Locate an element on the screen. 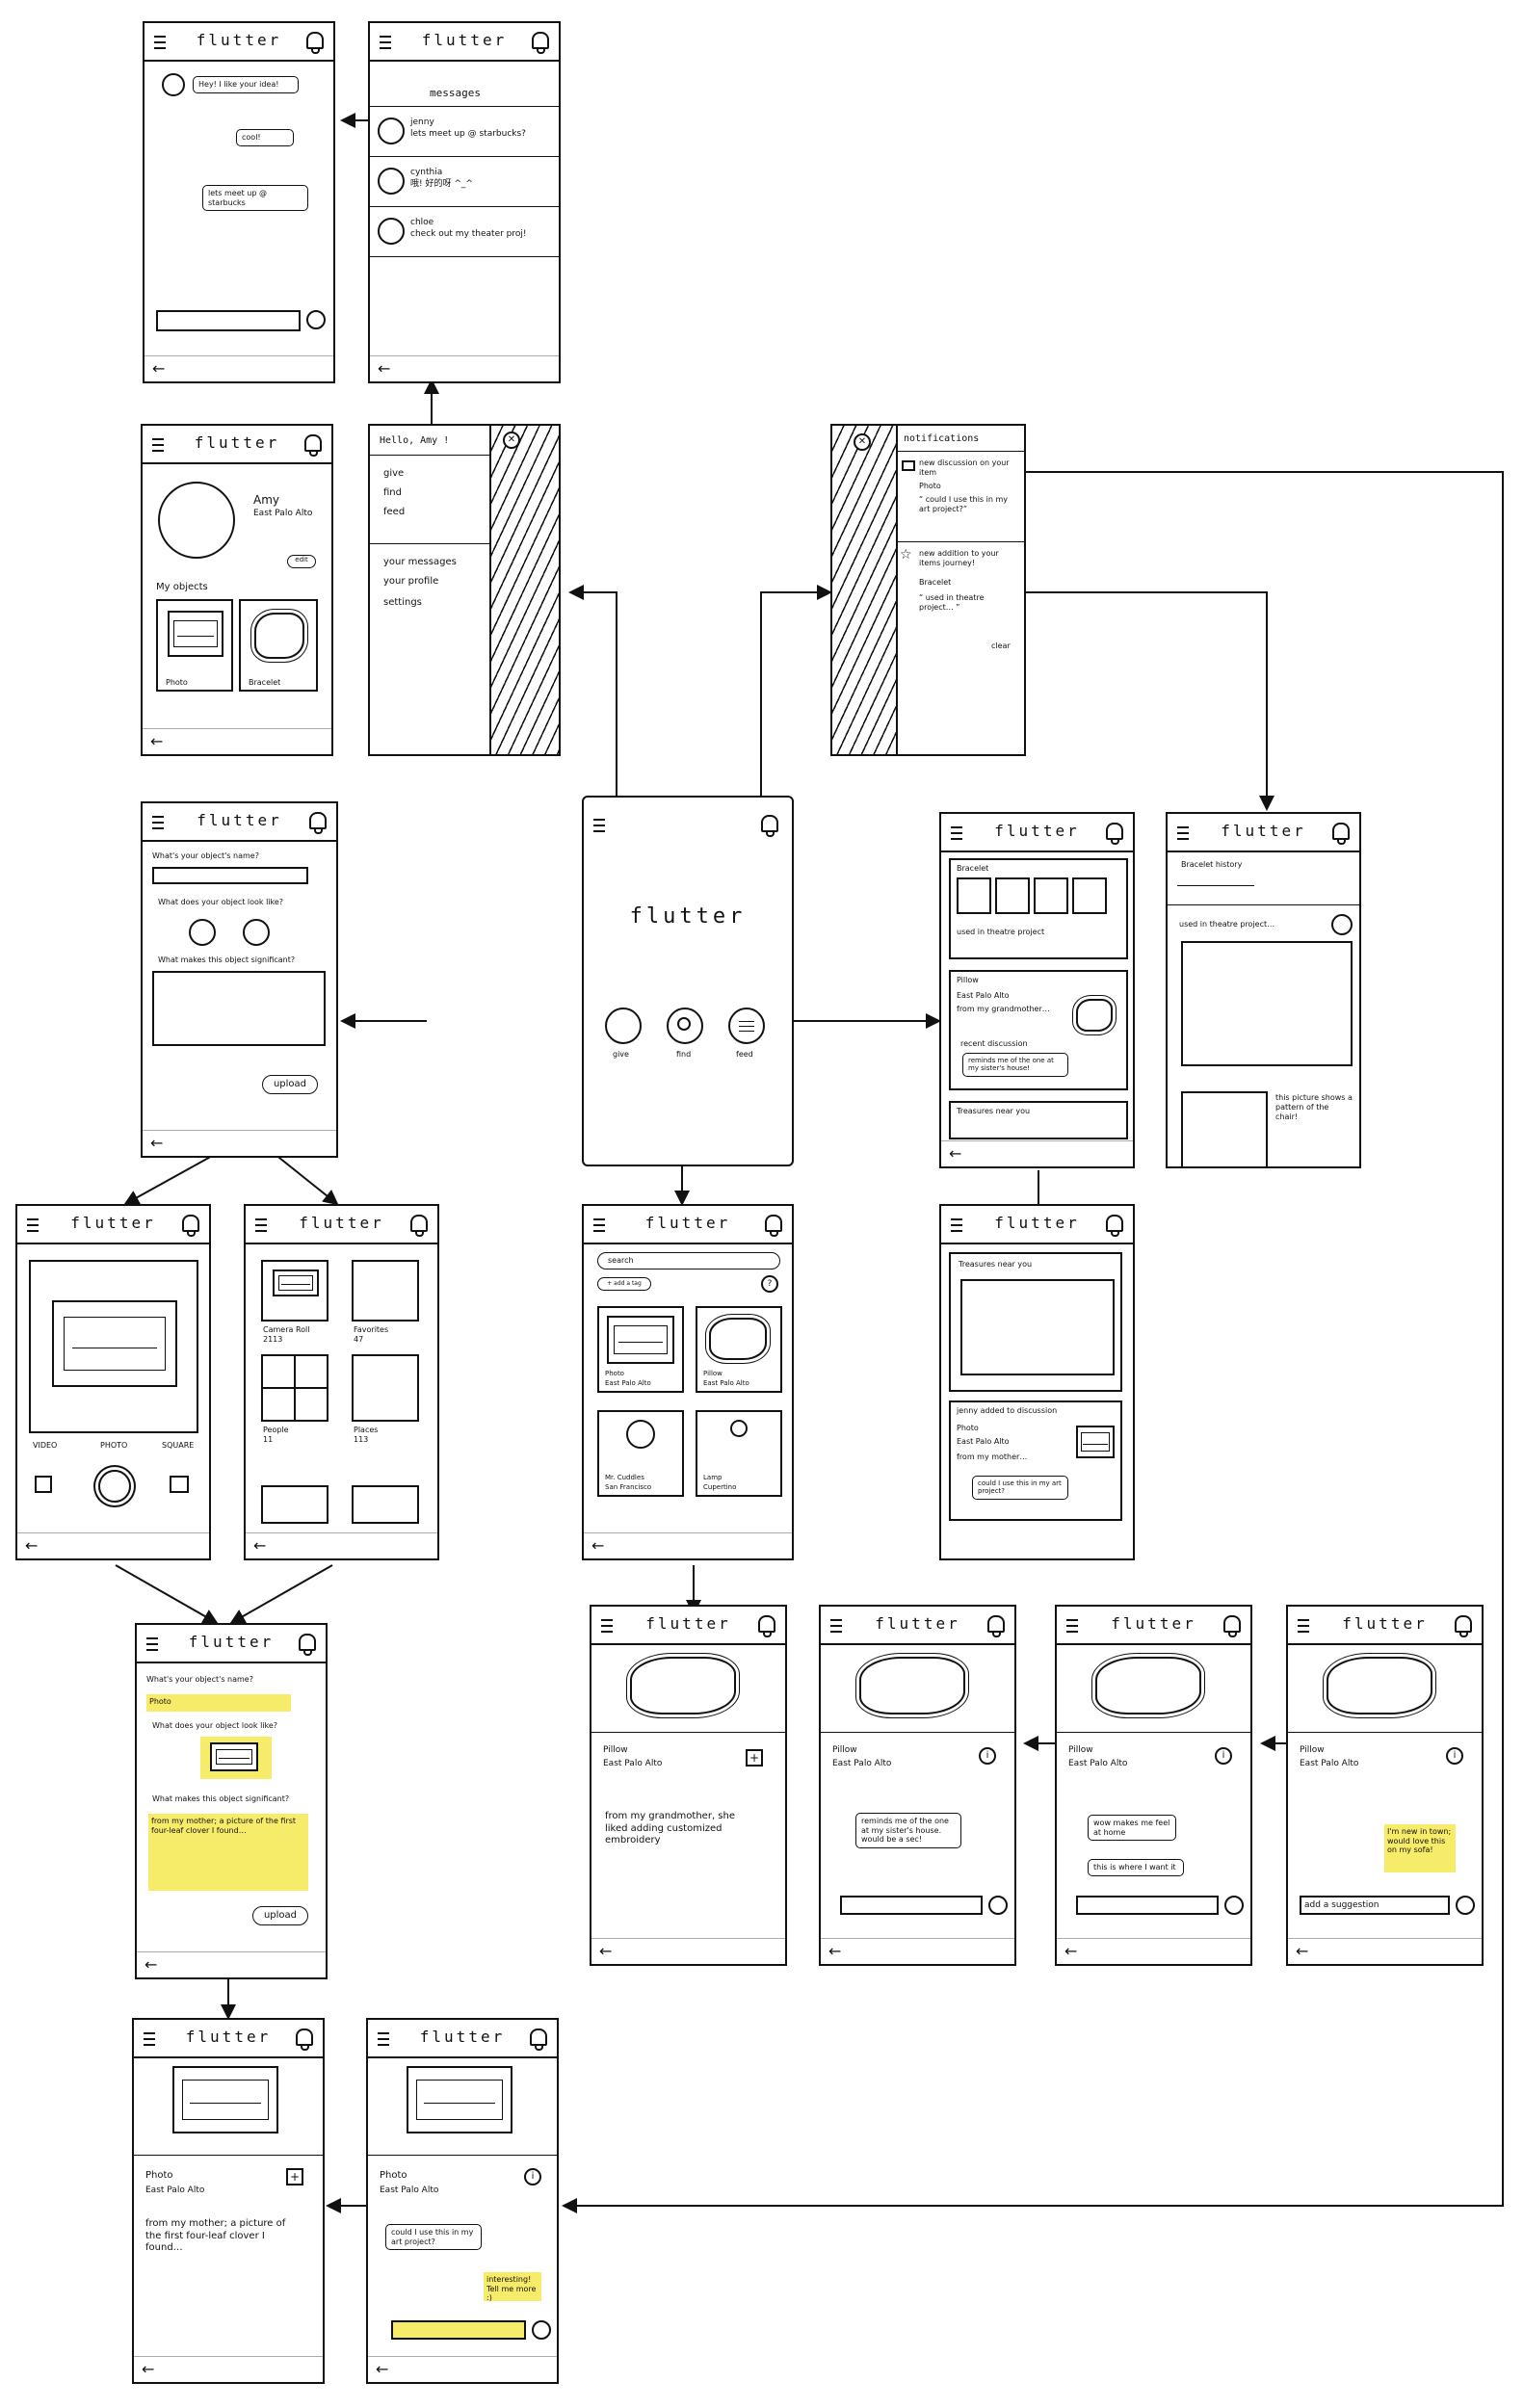  menu-item-profile: your profile is located at coordinates (411, 582).